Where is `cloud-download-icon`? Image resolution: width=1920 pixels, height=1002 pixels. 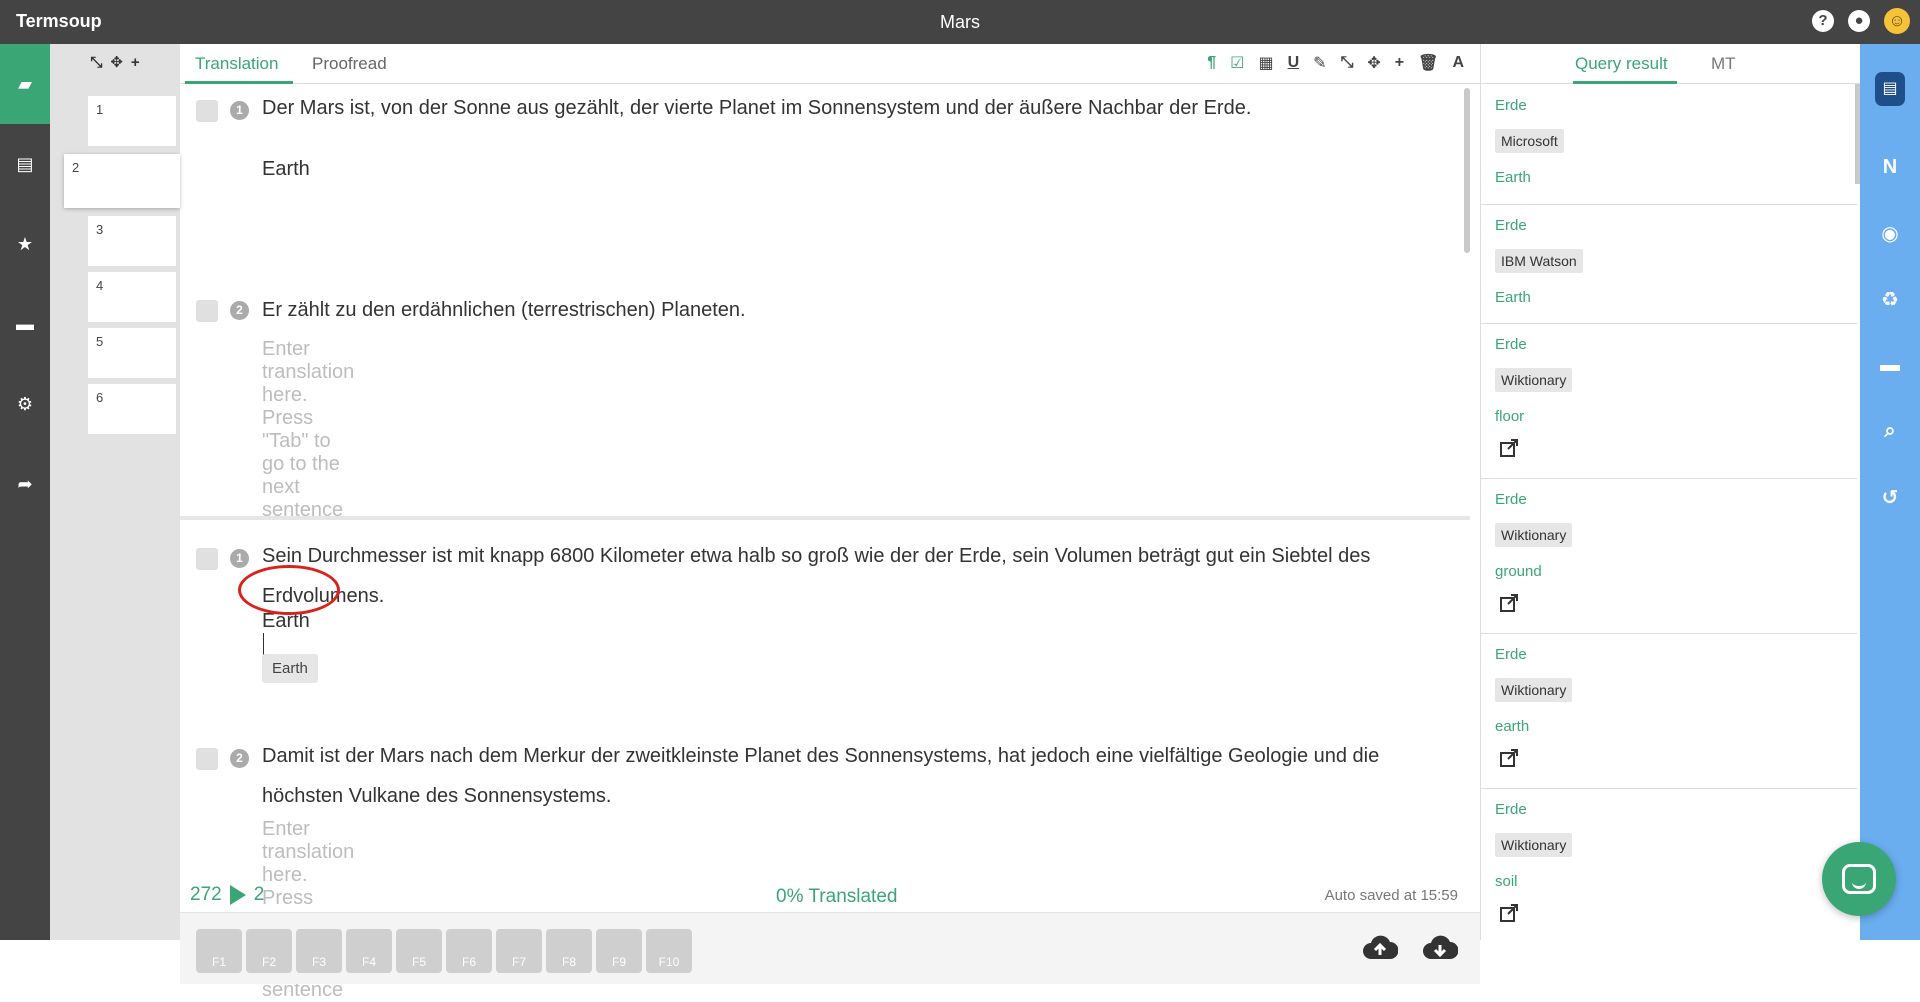
cloud-download-icon is located at coordinates (1440, 947).